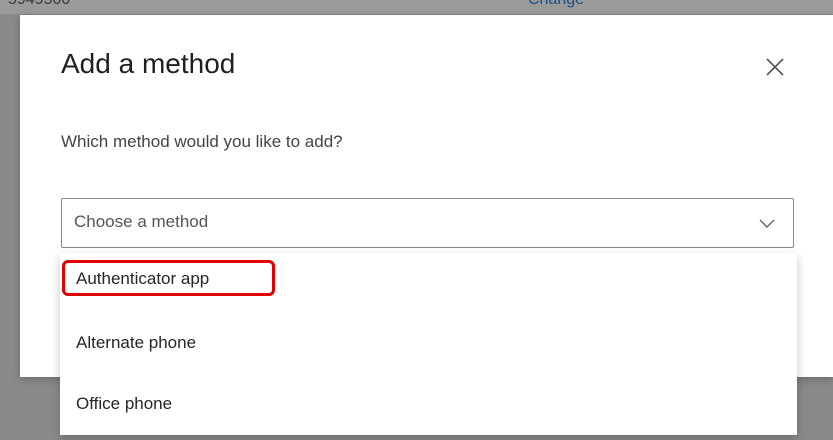  What do you see at coordinates (428, 281) in the screenshot?
I see `option-authenticator-app: Authenticator app` at bounding box center [428, 281].